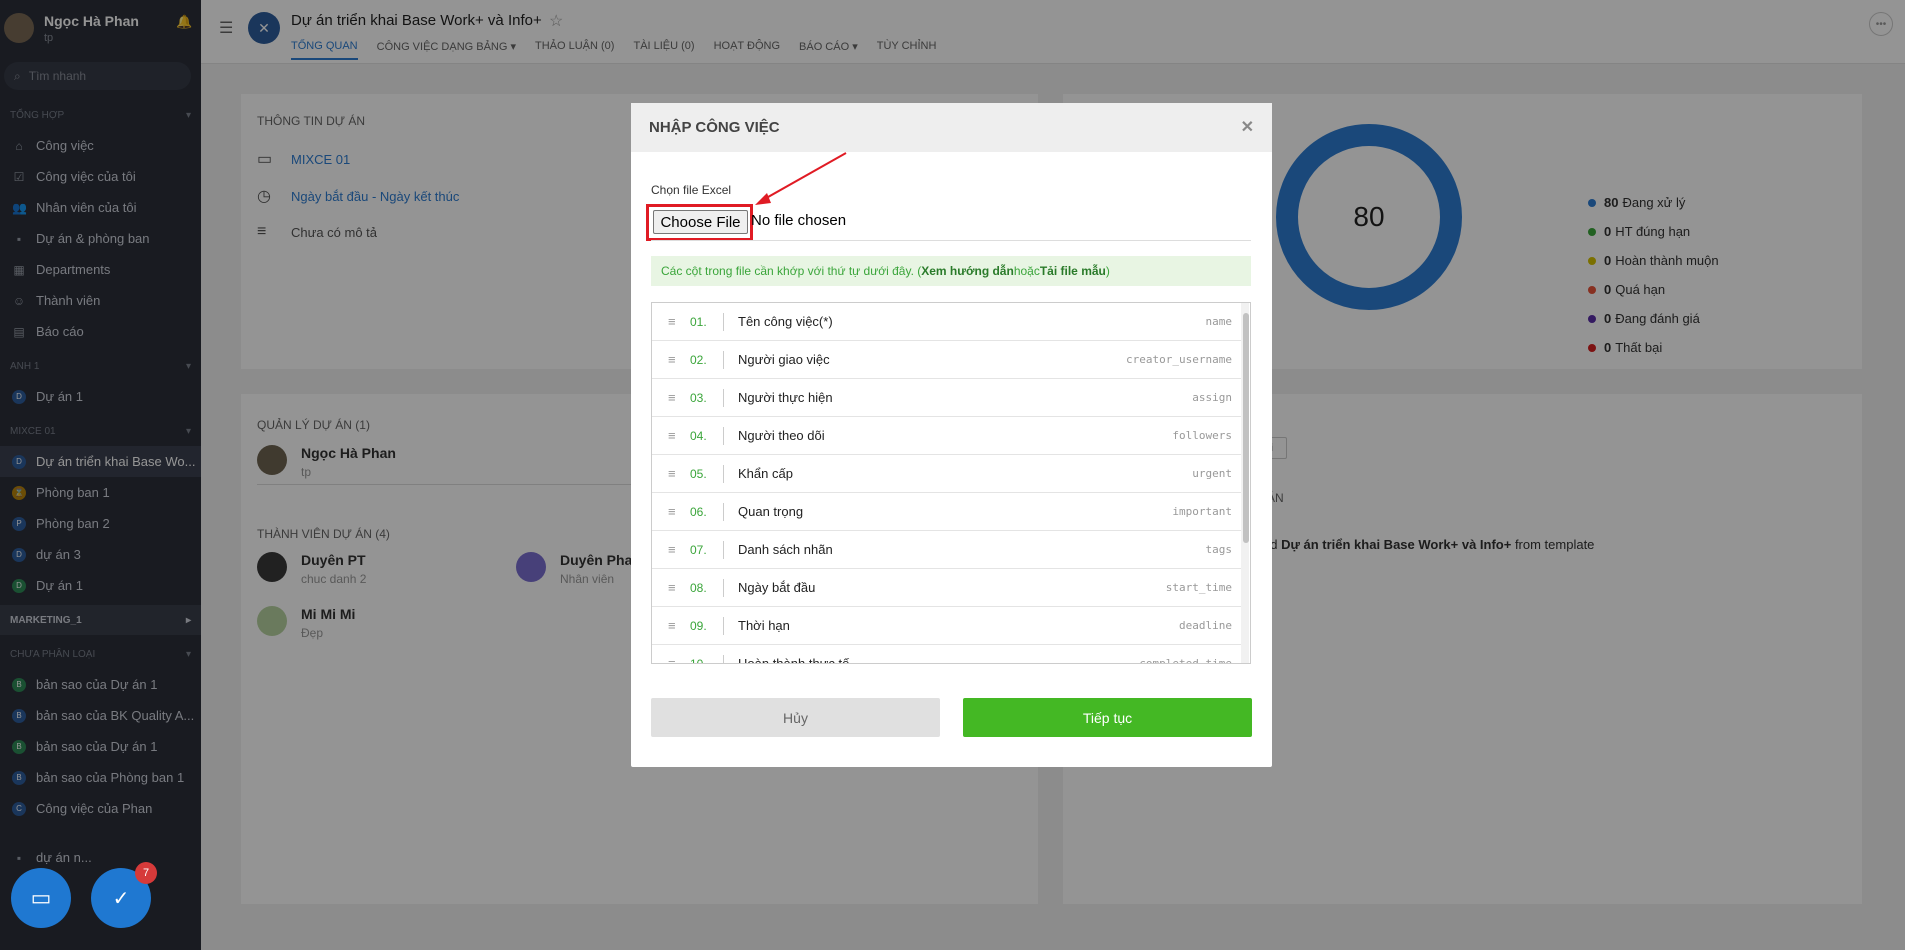  I want to click on column-label: Danh sách nhãn, so click(785, 549).